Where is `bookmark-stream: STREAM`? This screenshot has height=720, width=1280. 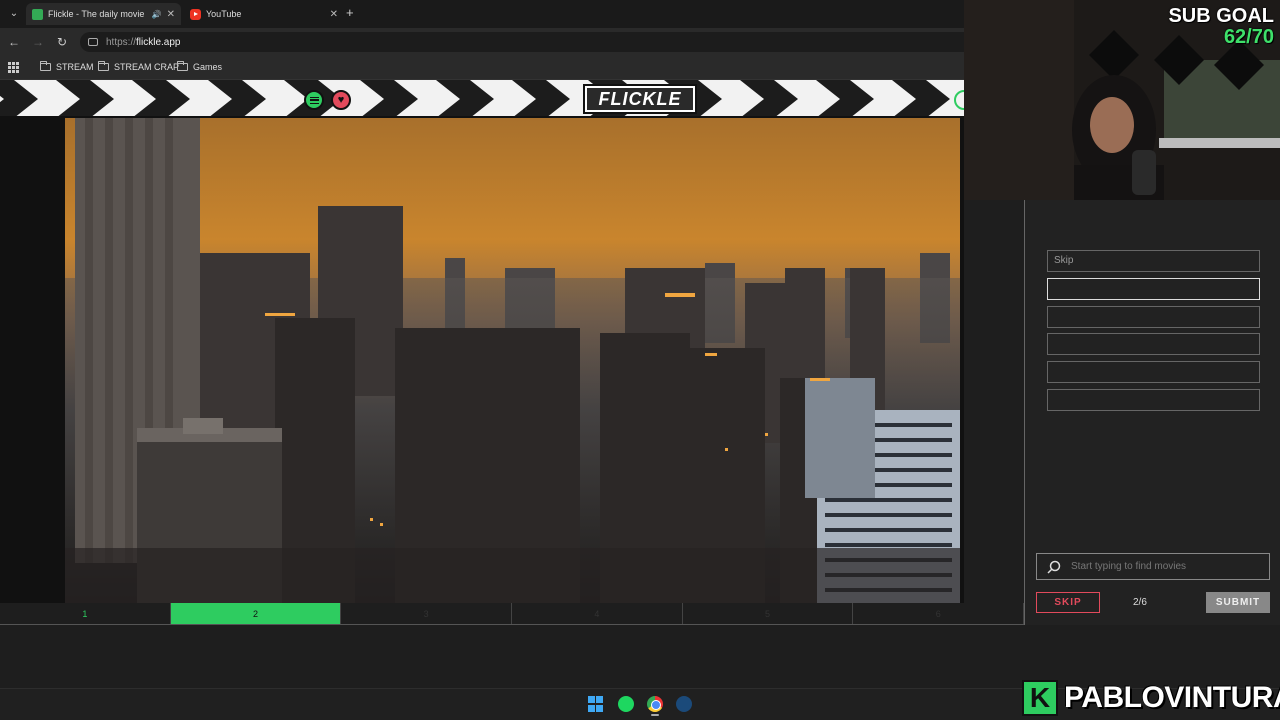 bookmark-stream: STREAM is located at coordinates (67, 66).